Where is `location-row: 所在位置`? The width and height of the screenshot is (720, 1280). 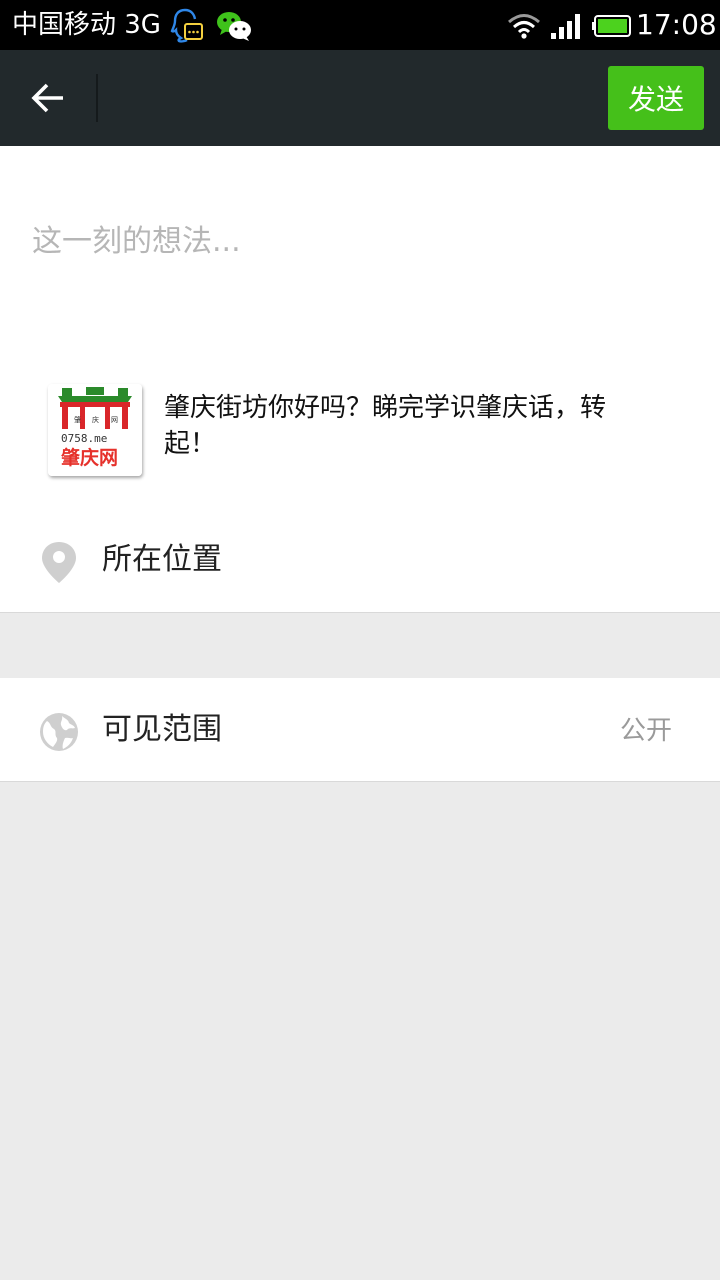
location-row: 所在位置 is located at coordinates (360, 562).